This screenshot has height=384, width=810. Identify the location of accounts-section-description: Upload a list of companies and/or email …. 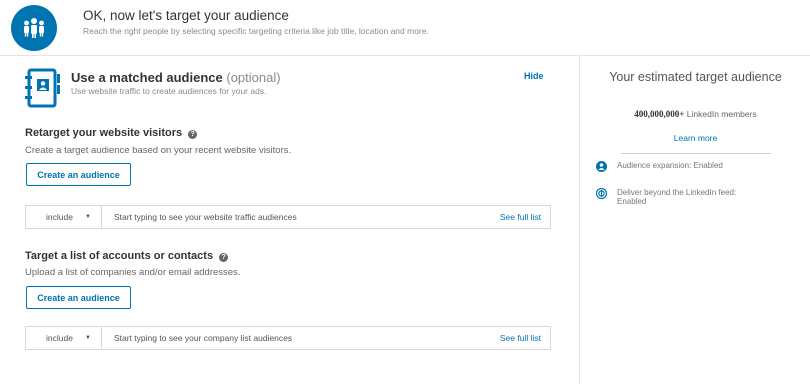
(133, 272).